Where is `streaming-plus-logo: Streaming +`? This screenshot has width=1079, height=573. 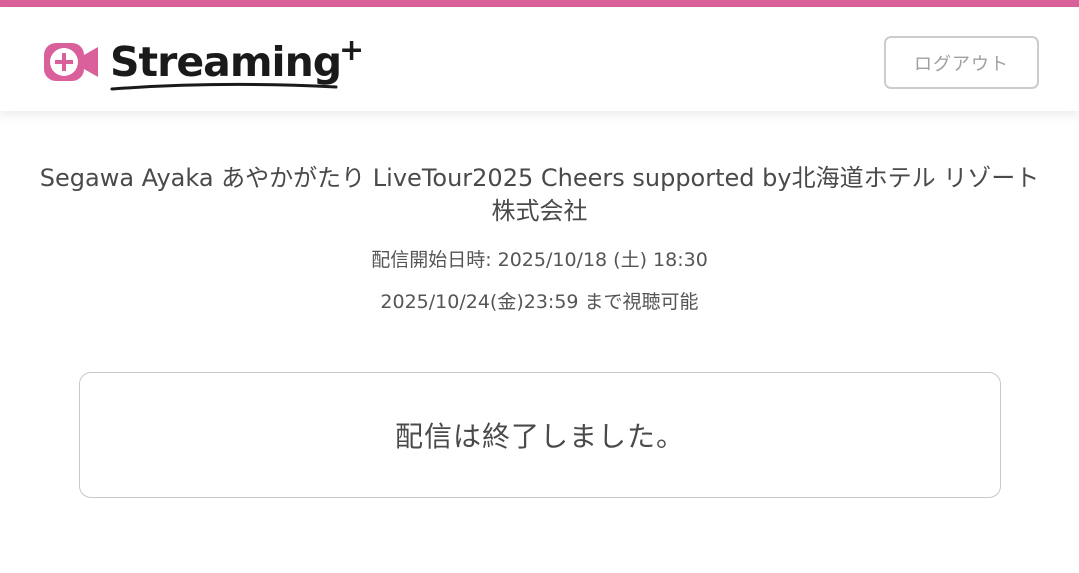
streaming-plus-logo: Streaming + is located at coordinates (203, 62).